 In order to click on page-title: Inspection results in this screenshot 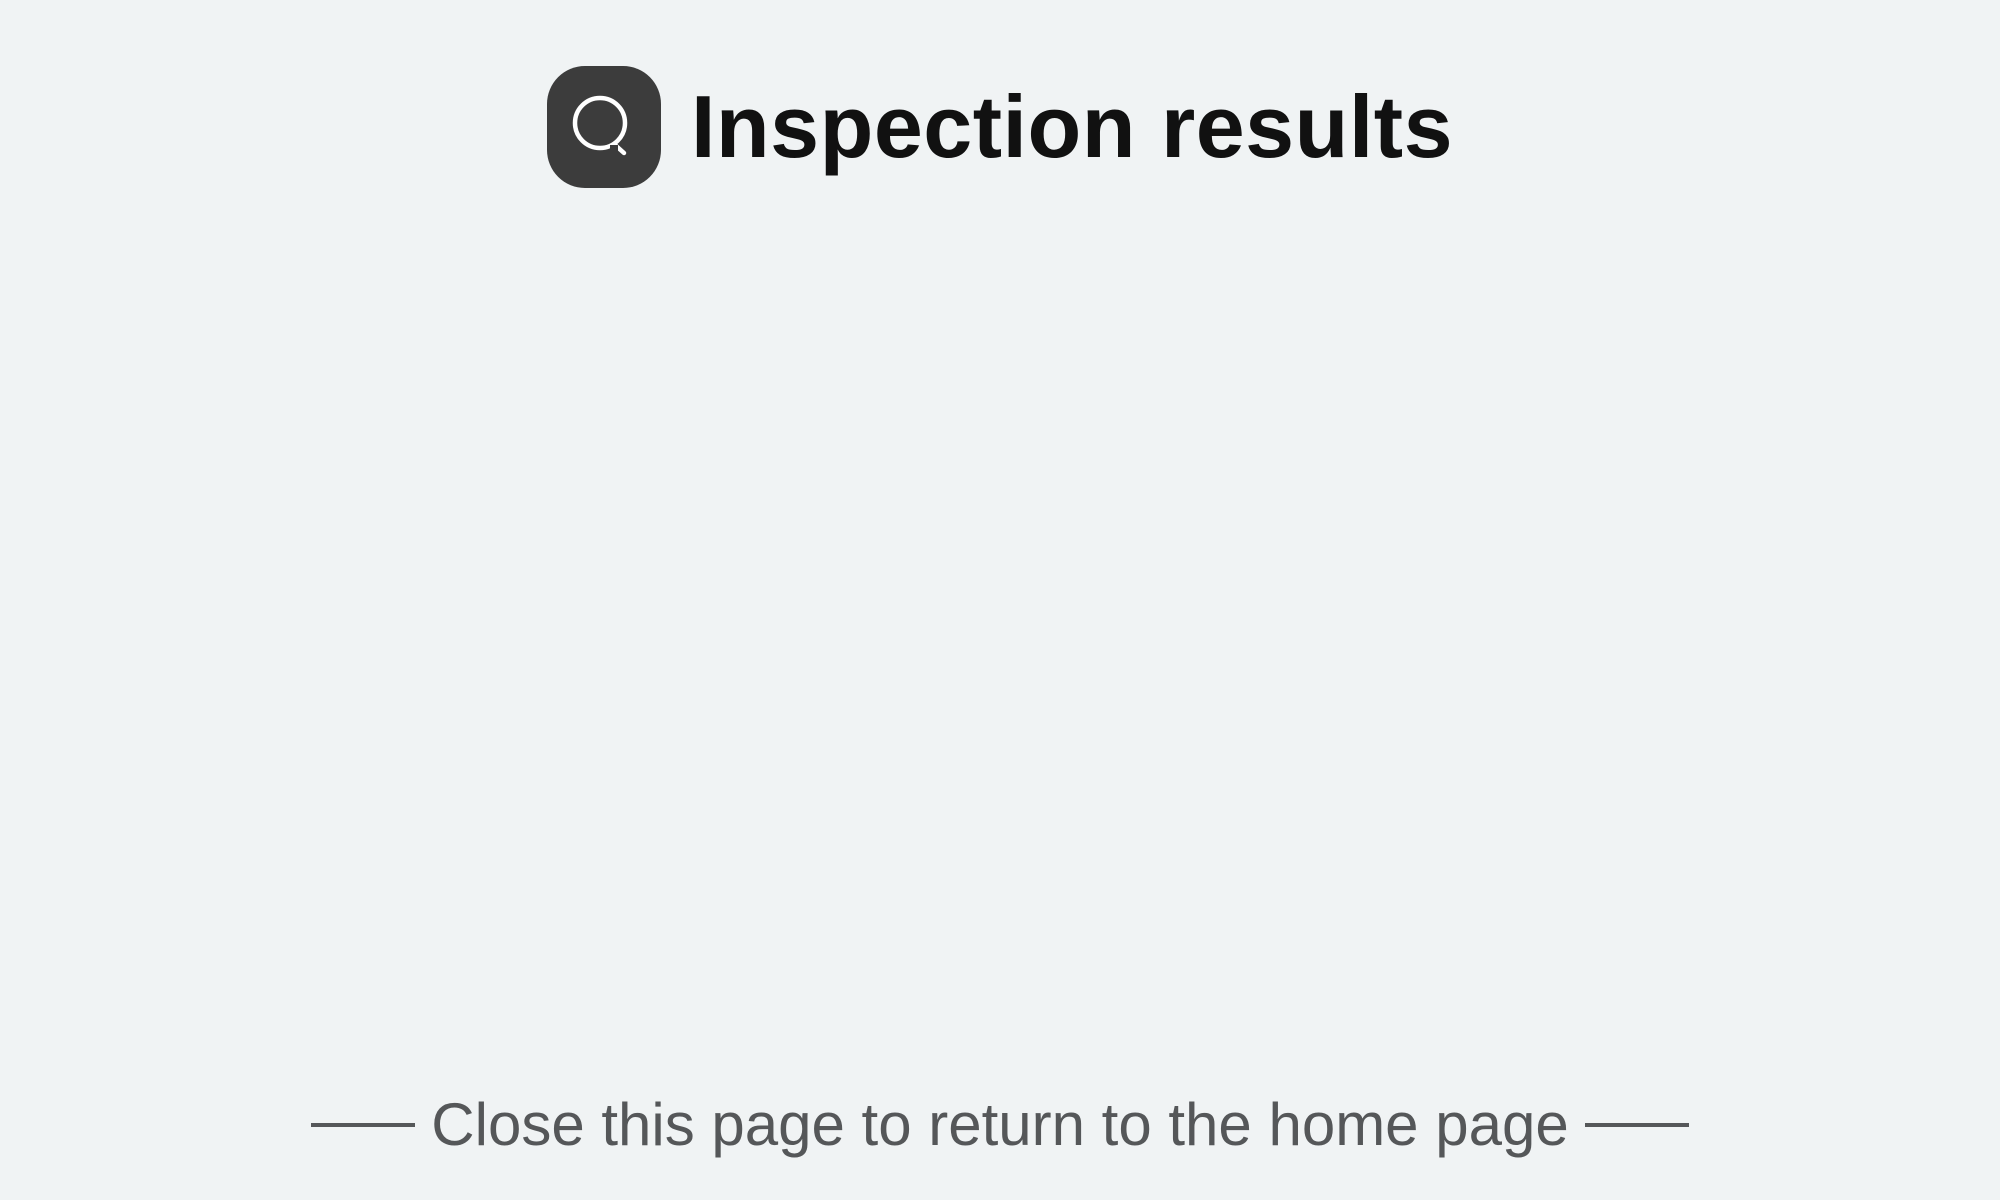, I will do `click(1072, 126)`.